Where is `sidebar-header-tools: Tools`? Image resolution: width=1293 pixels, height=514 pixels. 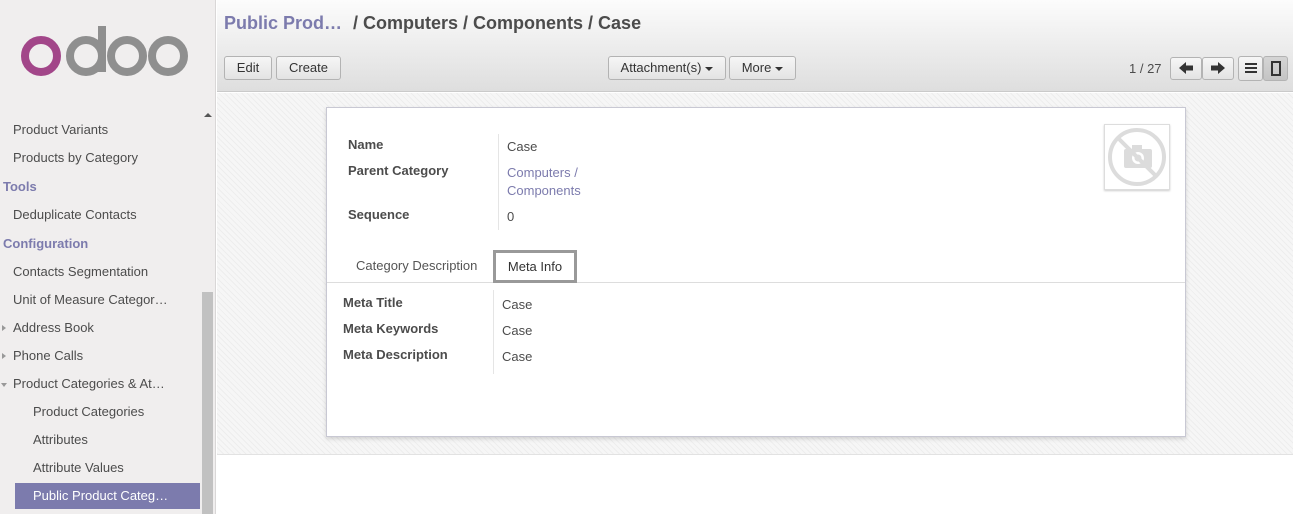
sidebar-header-tools: Tools is located at coordinates (20, 186).